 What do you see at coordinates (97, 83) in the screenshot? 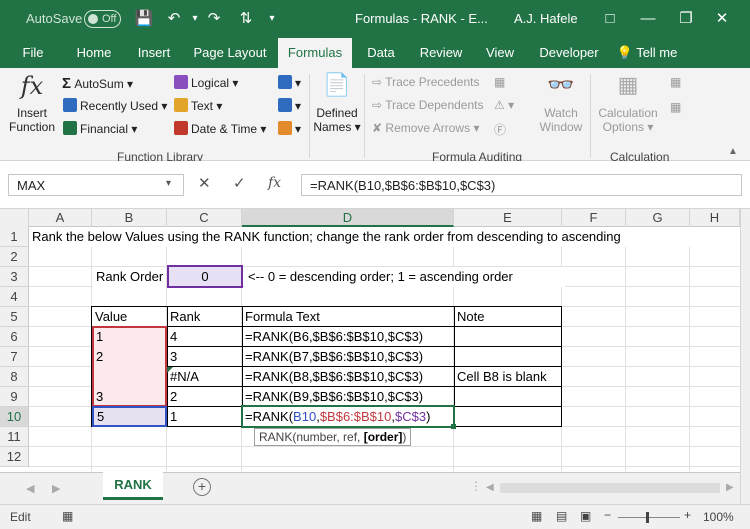
I see `autosum-button: Σ AutoSum ▾` at bounding box center [97, 83].